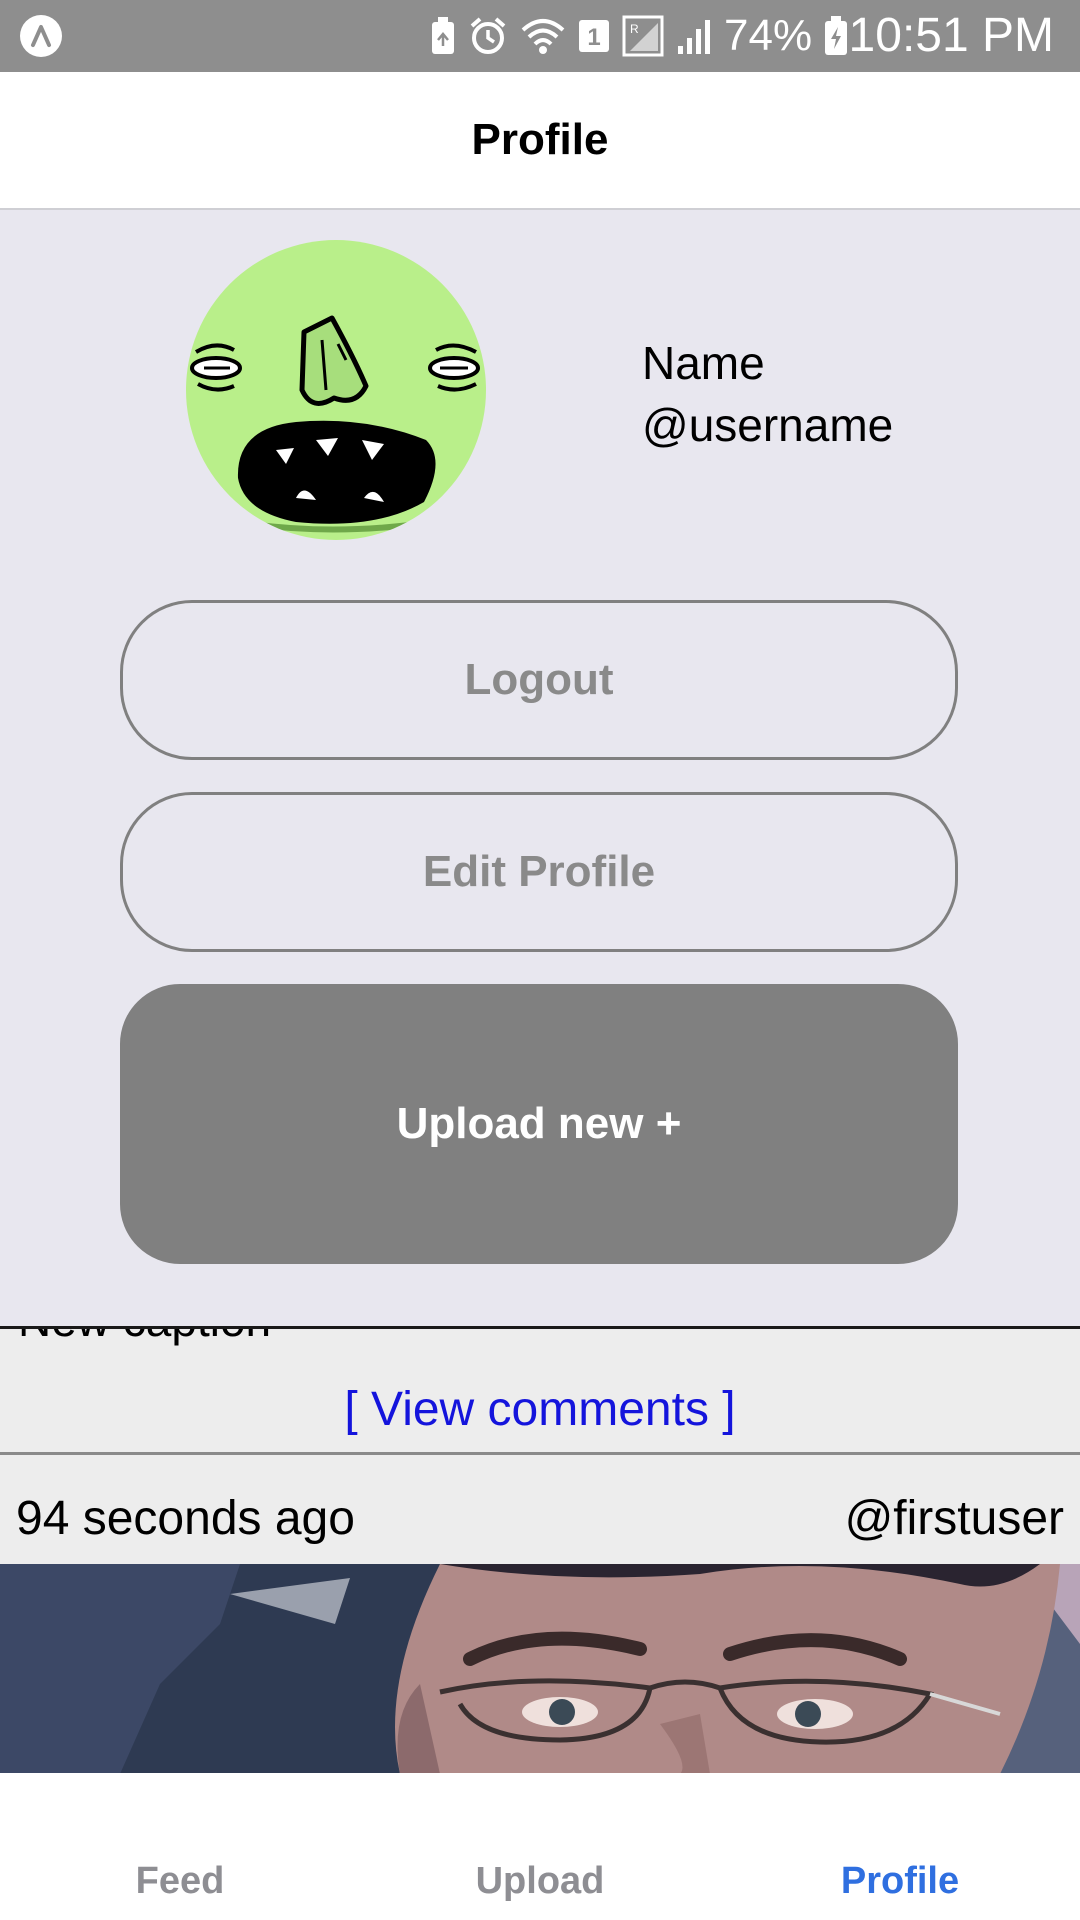 The image size is (1080, 1920). Describe the element at coordinates (144, 1337) in the screenshot. I see `post-caption: New caption` at that location.